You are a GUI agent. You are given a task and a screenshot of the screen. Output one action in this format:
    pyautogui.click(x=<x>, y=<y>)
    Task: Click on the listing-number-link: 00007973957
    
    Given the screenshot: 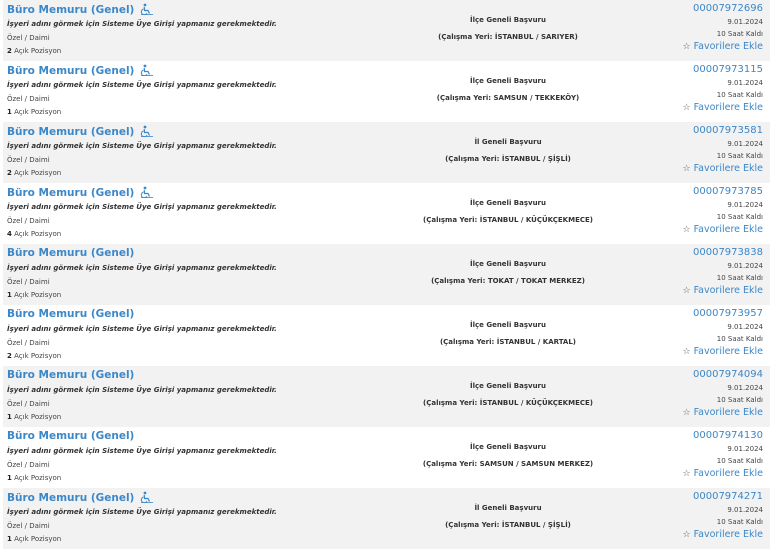 What is the action you would take?
    pyautogui.click(x=722, y=314)
    